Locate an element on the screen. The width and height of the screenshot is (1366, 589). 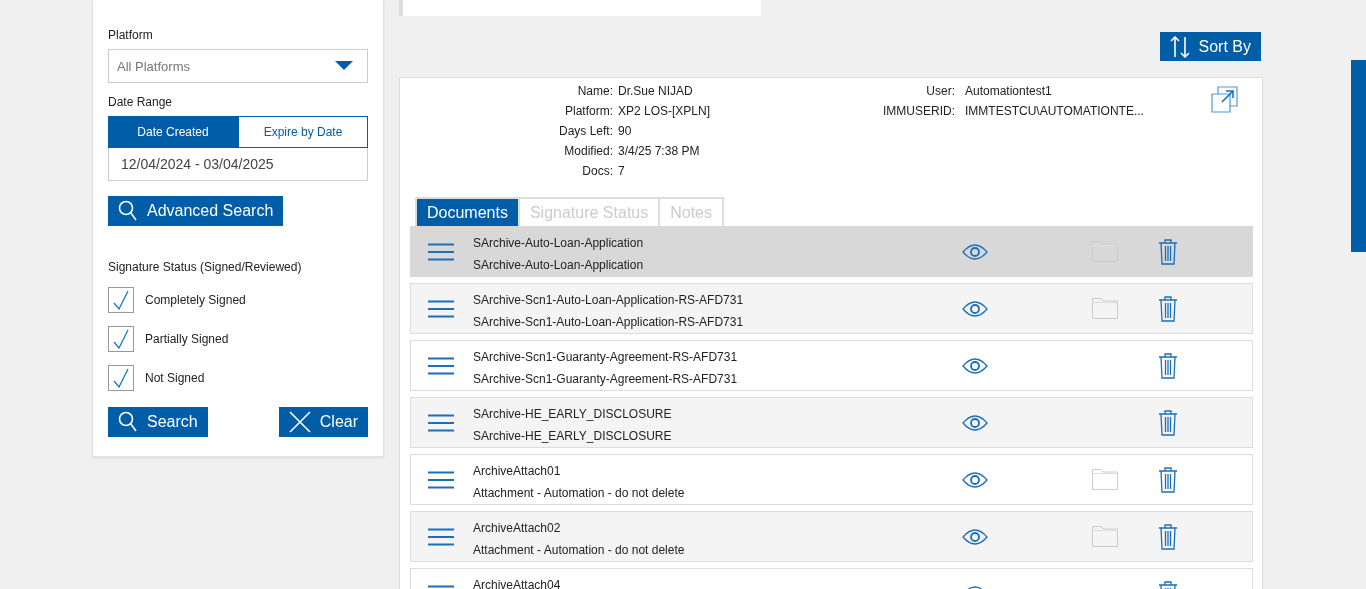
sort-icon is located at coordinates (1179, 46).